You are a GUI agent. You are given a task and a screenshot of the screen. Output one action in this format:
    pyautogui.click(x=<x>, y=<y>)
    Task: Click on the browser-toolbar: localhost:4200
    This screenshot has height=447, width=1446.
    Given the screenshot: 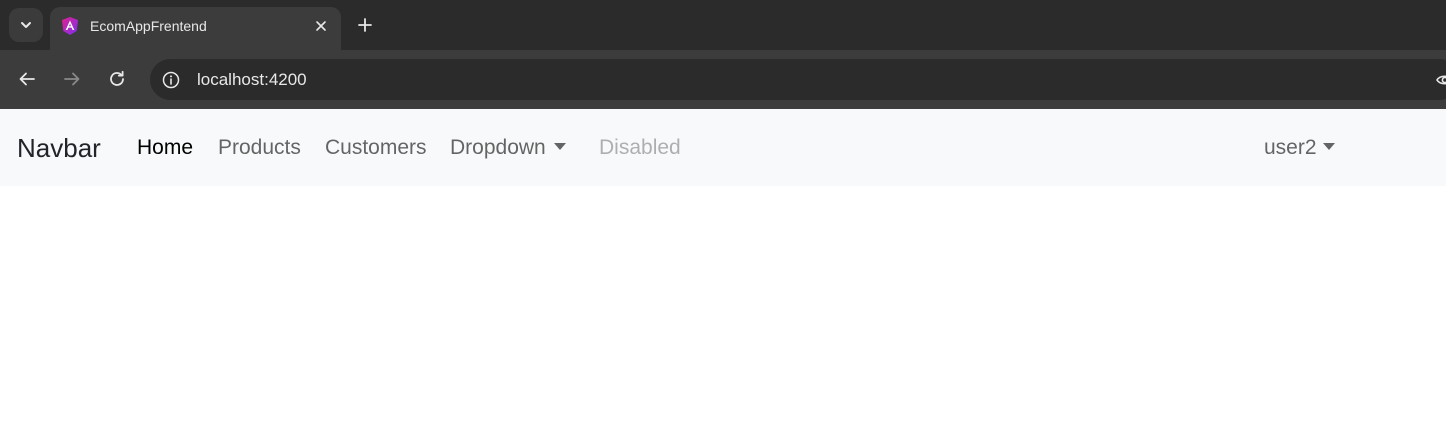 What is the action you would take?
    pyautogui.click(x=723, y=79)
    